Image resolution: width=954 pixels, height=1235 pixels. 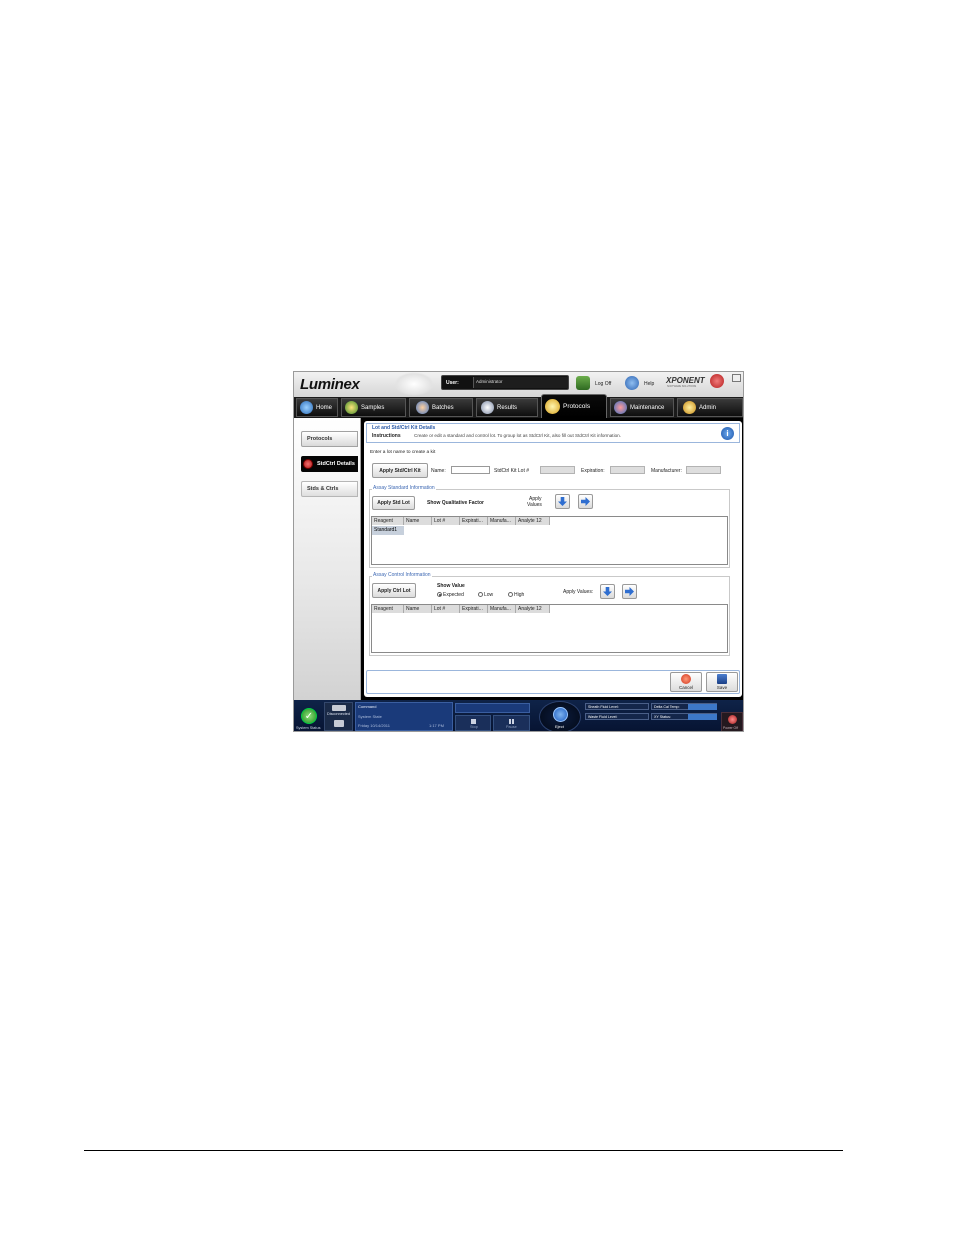 I want to click on command-label: Command, so click(x=367, y=706).